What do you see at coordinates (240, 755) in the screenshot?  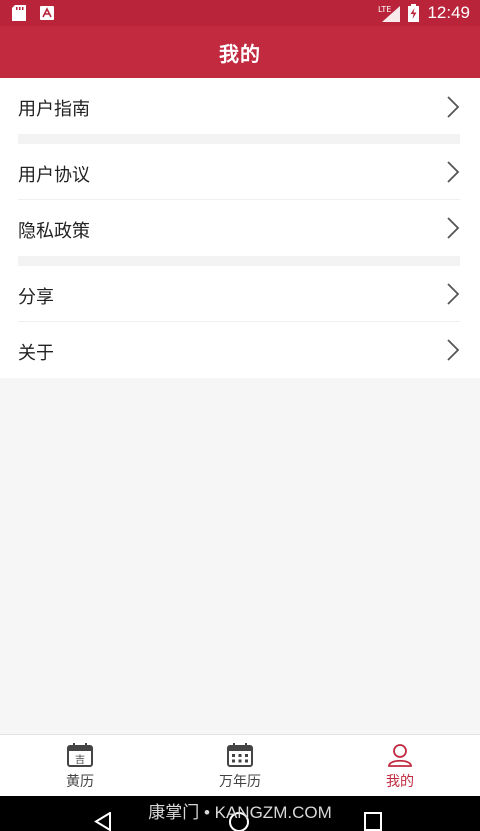 I see `calendar-grid-icon` at bounding box center [240, 755].